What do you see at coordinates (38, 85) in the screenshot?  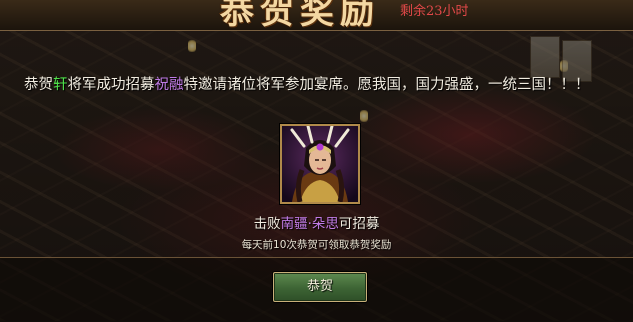 I see `message-text: 恭贺` at bounding box center [38, 85].